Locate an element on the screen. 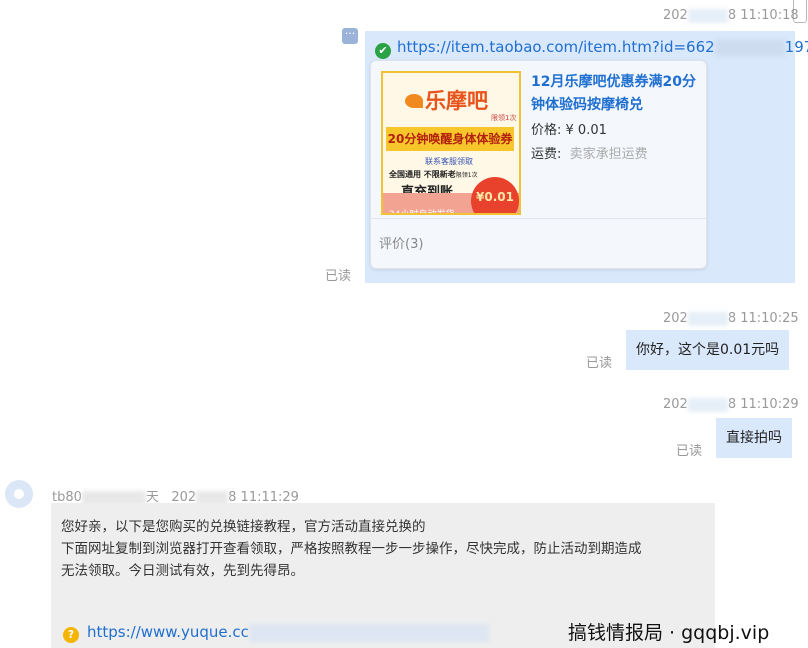  thumbnail-tag: 限领1次 is located at coordinates (504, 118).